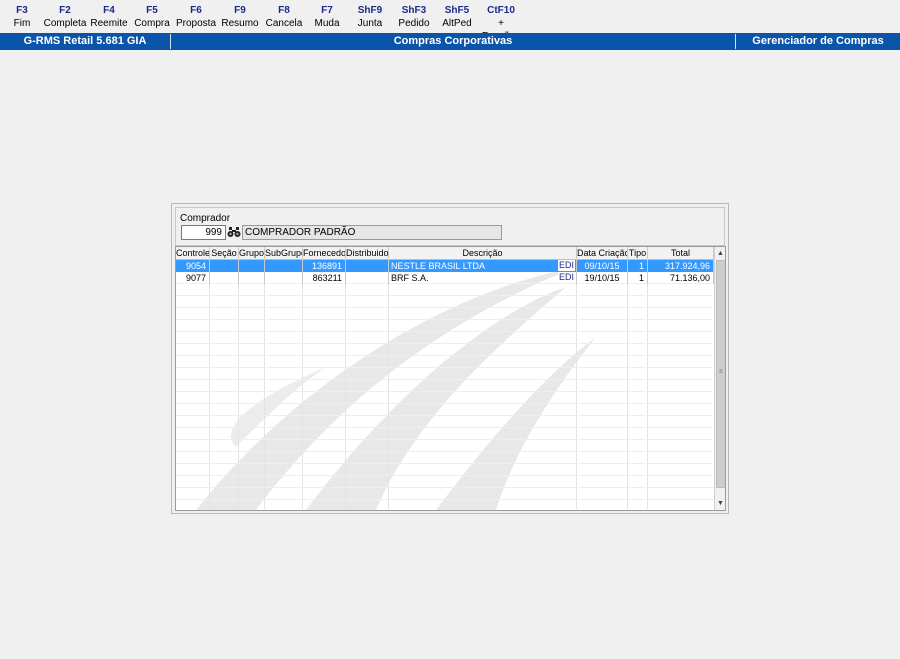 This screenshot has width=900, height=659. I want to click on cell-grupo, so click(252, 266).